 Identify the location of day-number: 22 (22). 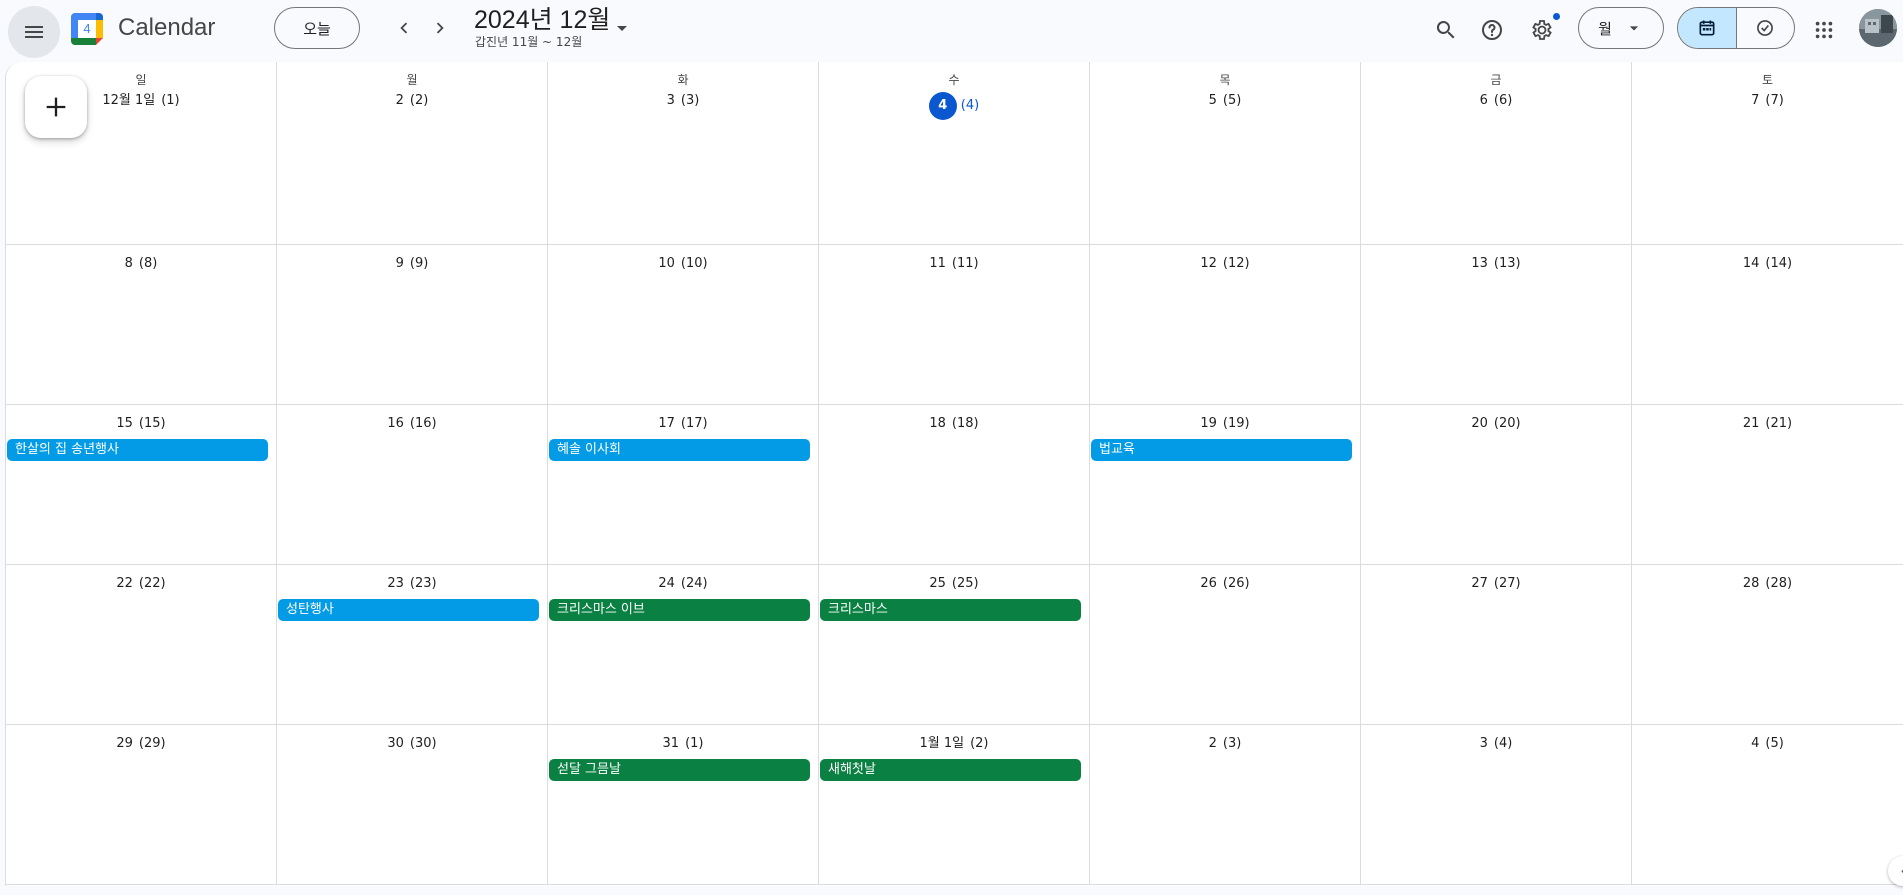
(141, 584).